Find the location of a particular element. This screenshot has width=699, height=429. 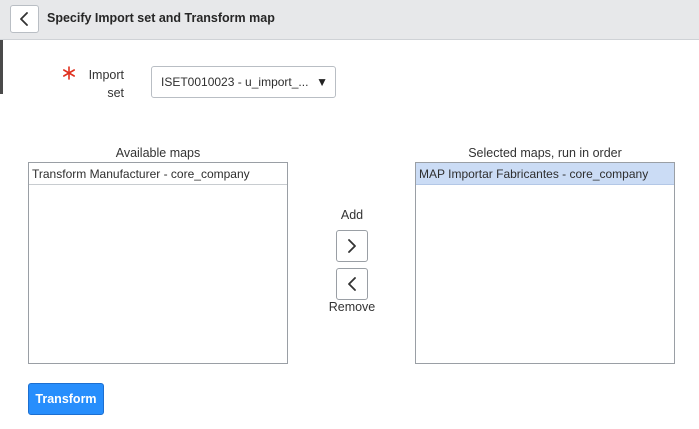

selected-map-option: MAP Importar Fabricantes - core_company is located at coordinates (545, 174).